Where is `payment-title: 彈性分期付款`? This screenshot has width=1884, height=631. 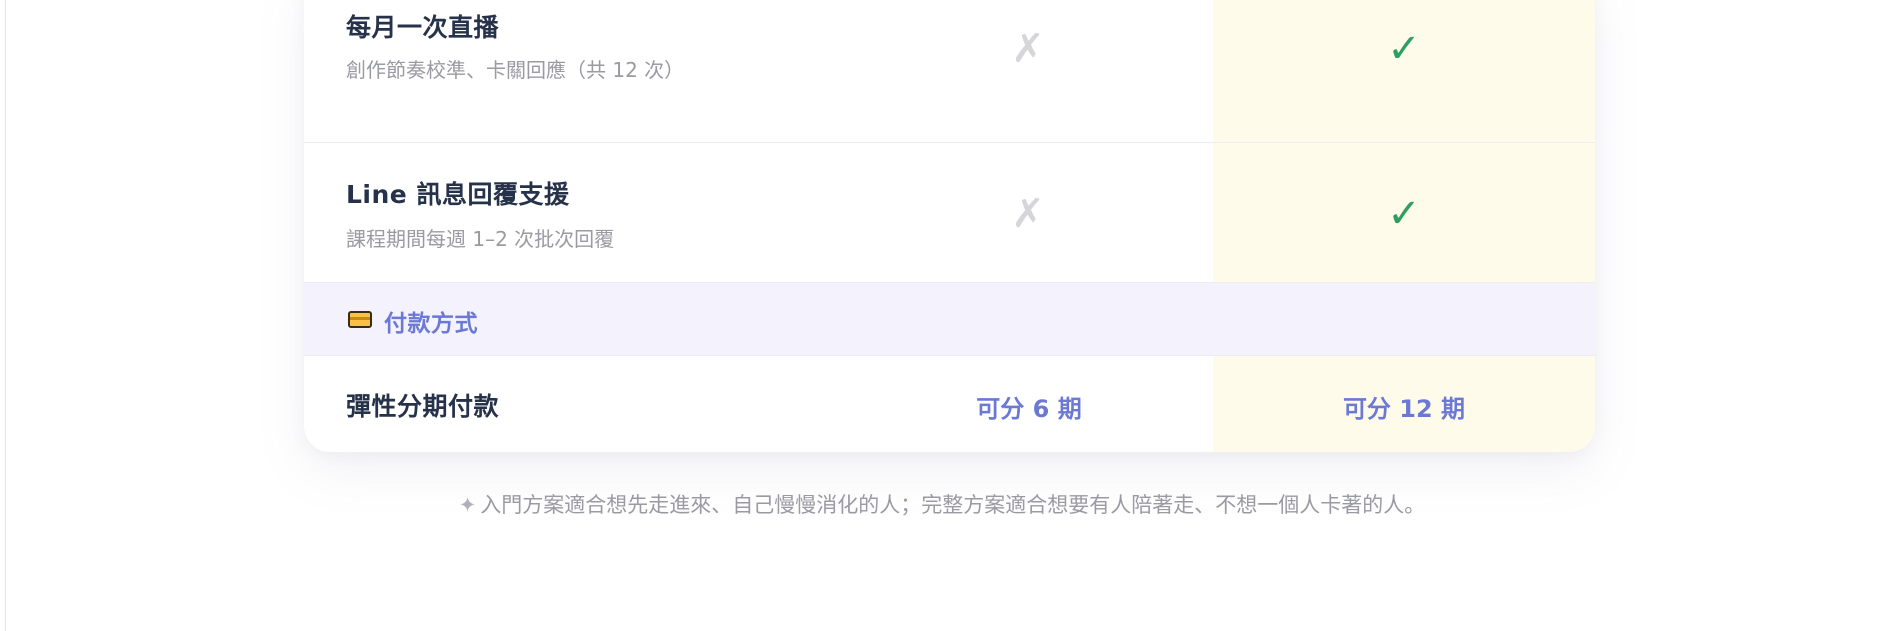 payment-title: 彈性分期付款 is located at coordinates (423, 406).